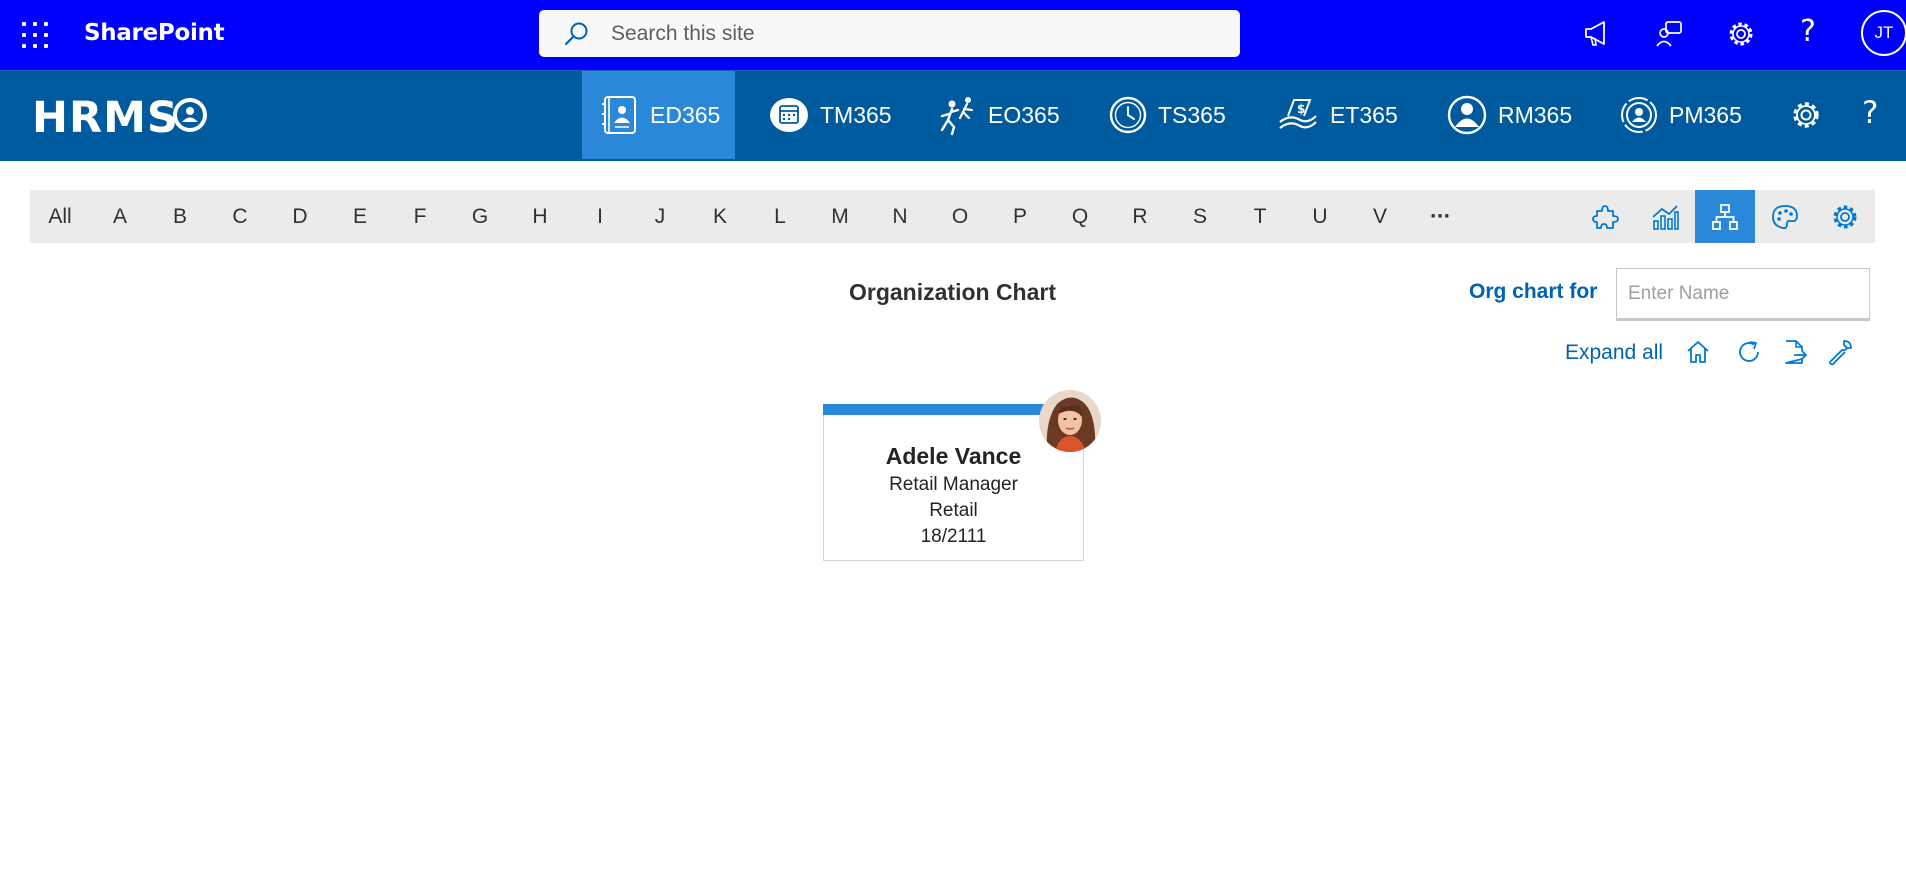  I want to click on expense-icon: $, so click(1298, 115).